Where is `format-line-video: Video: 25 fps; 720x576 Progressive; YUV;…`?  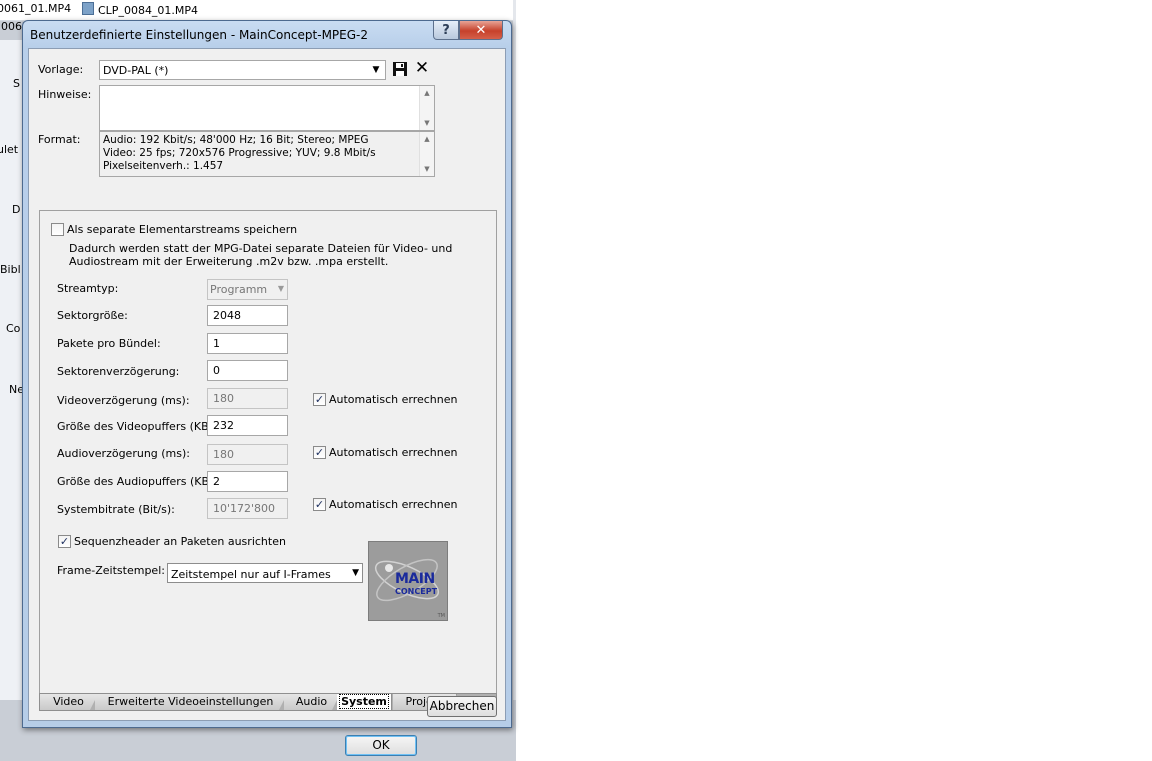 format-line-video: Video: 25 fps; 720x576 Progressive; YUV;… is located at coordinates (239, 153).